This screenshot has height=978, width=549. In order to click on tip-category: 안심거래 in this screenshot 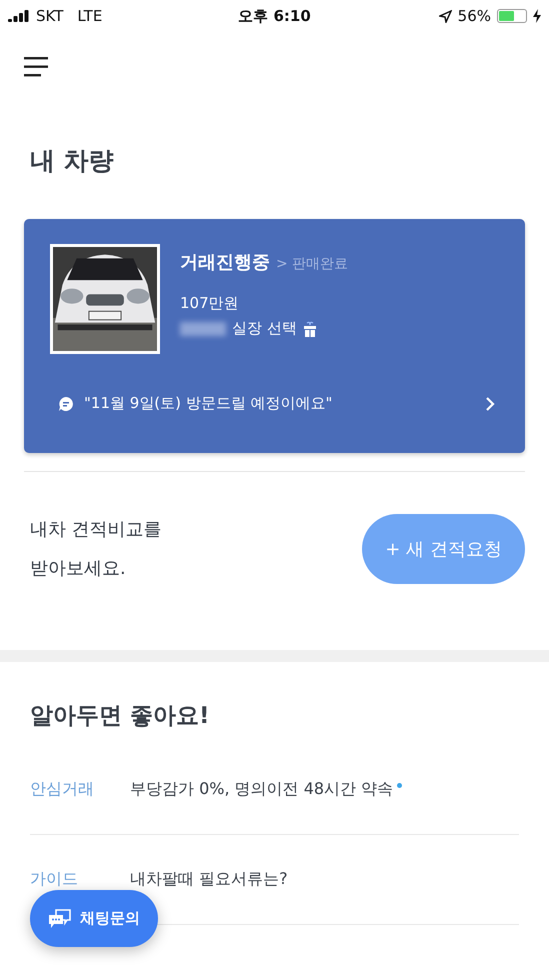, I will do `click(62, 789)`.